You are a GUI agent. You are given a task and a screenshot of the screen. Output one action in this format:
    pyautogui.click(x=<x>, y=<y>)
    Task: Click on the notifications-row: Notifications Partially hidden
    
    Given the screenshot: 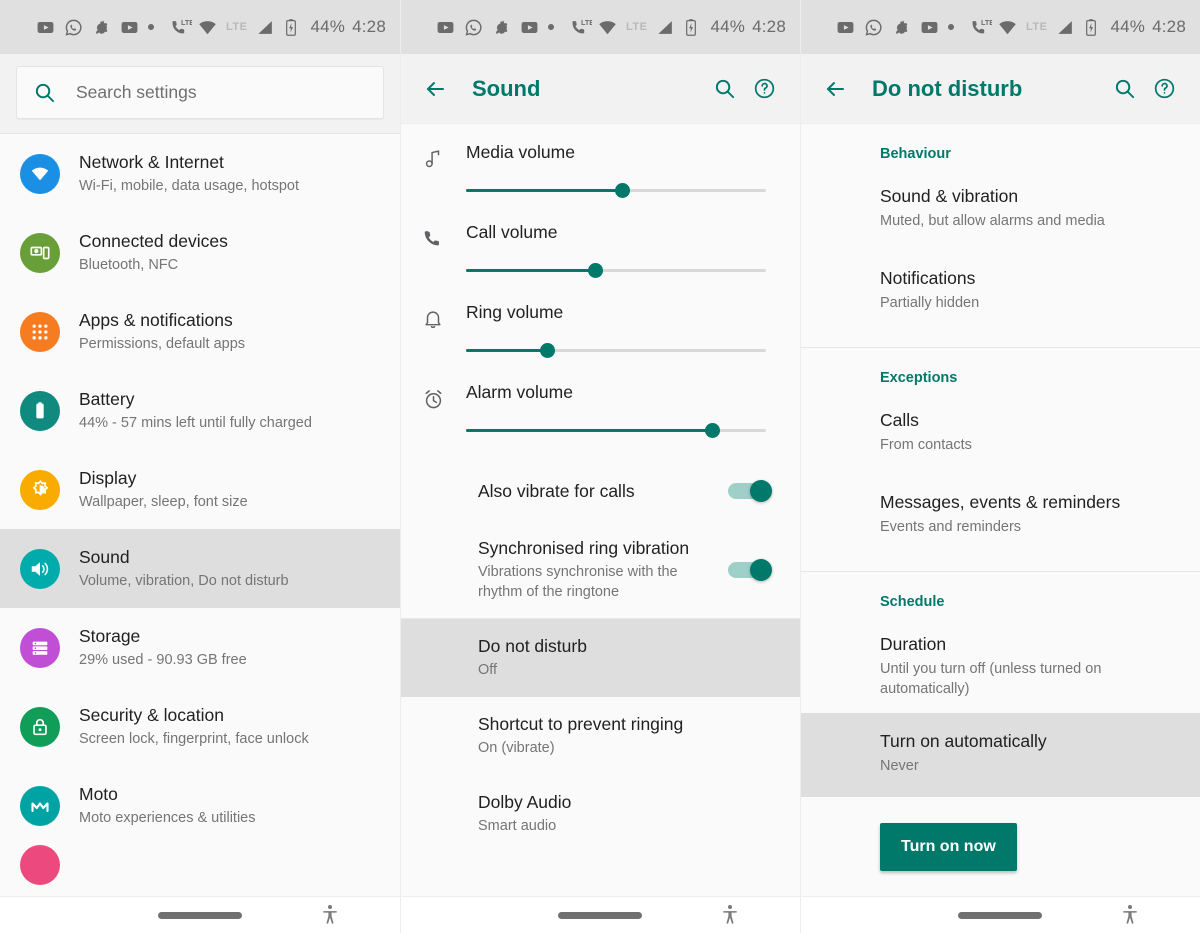 What is the action you would take?
    pyautogui.click(x=1000, y=287)
    